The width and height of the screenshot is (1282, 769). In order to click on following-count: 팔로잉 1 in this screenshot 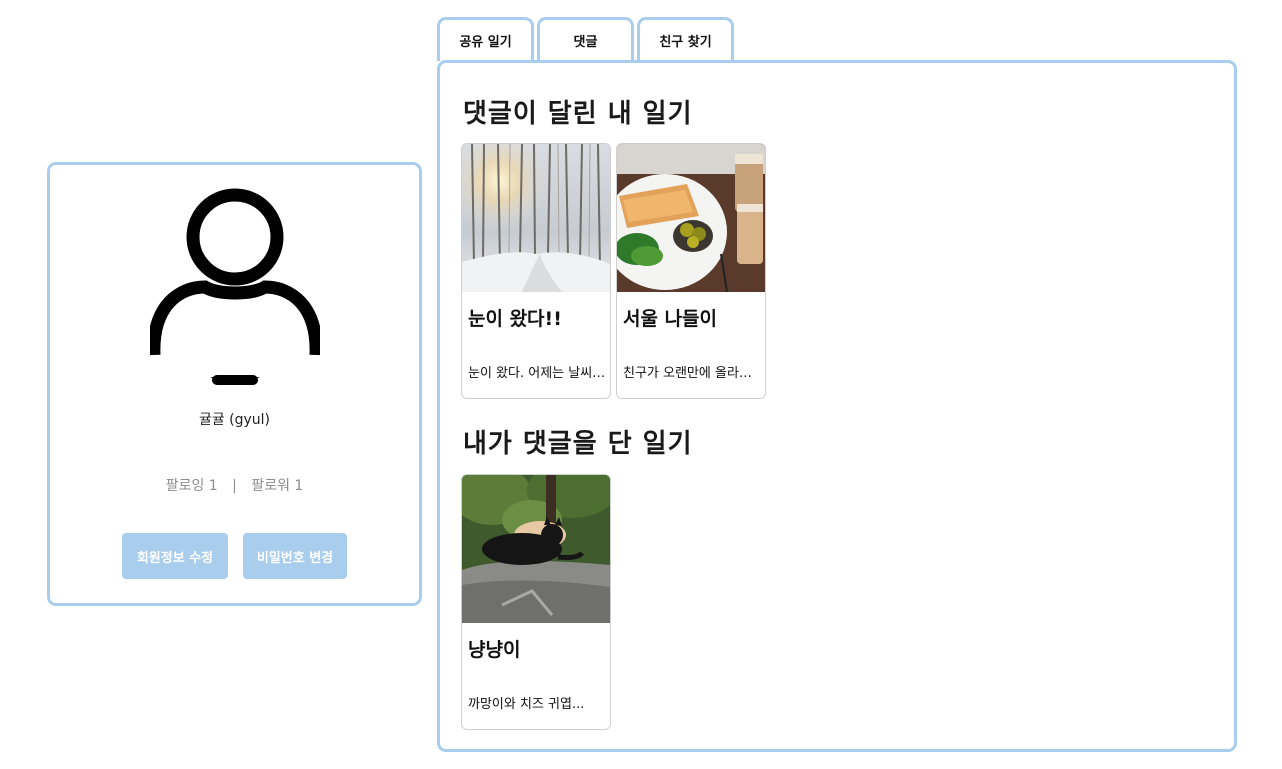, I will do `click(192, 486)`.